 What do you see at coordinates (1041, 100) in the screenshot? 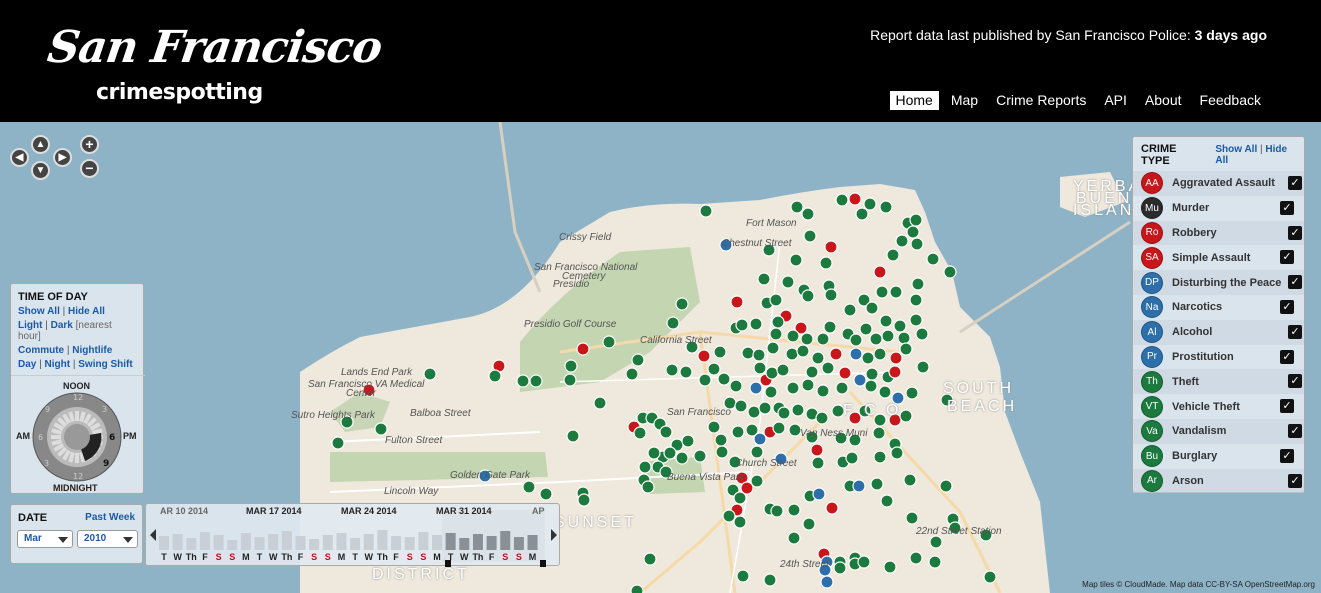
I see `nav-crime-reports: Crime Reports` at bounding box center [1041, 100].